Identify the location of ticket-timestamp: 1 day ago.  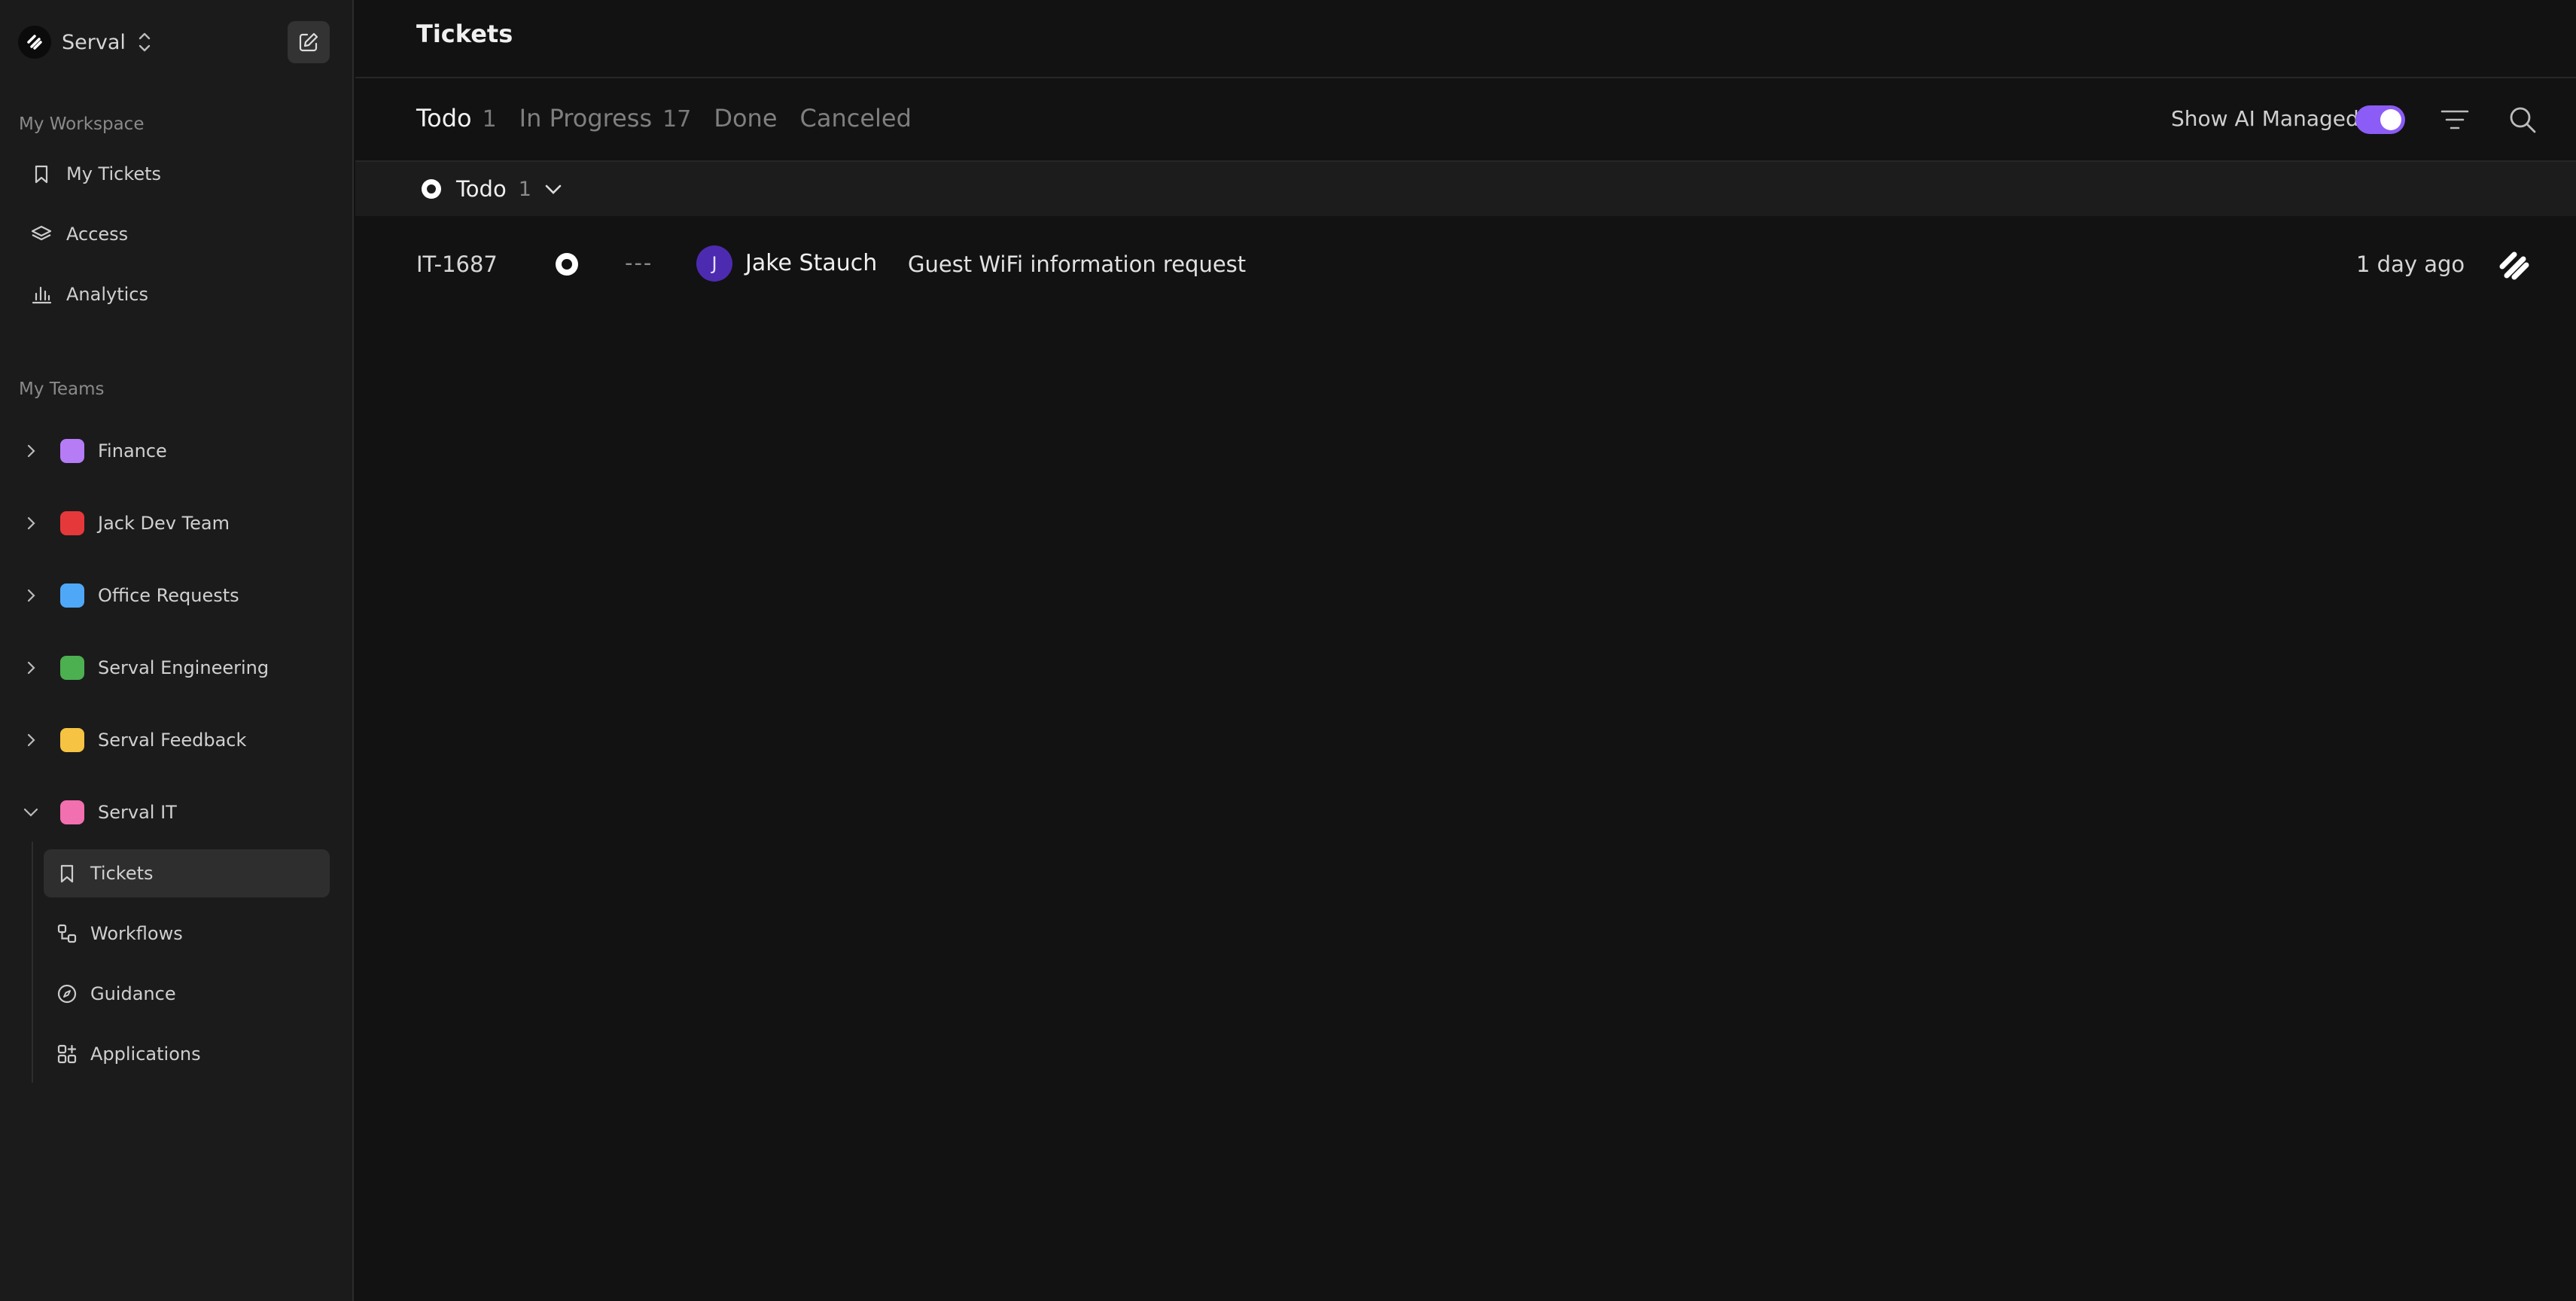
(2410, 264).